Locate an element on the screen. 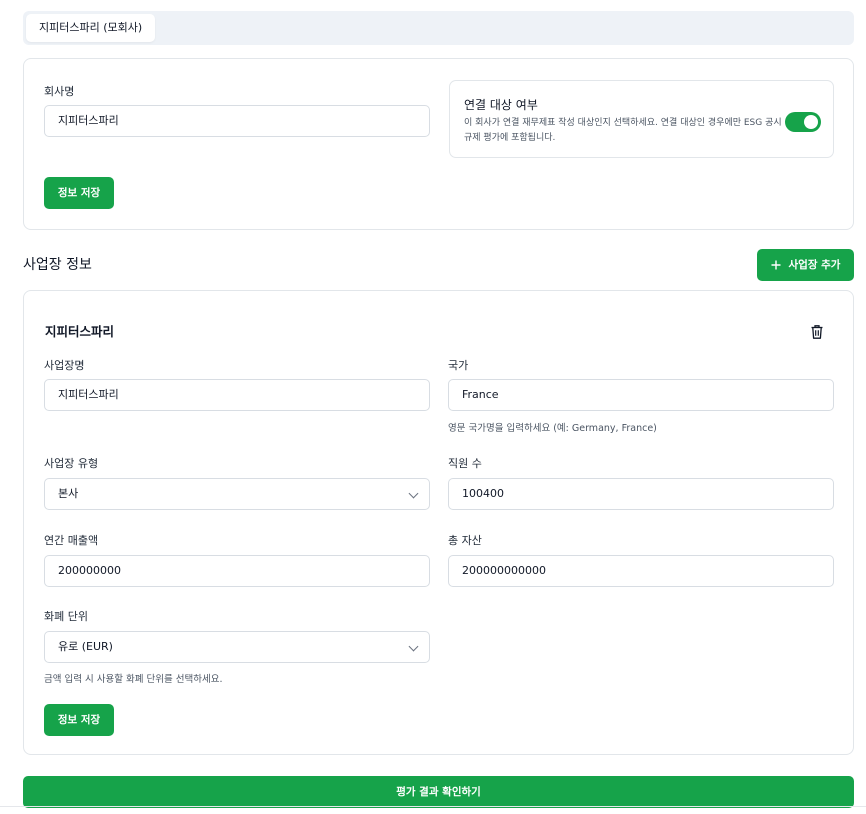 This screenshot has width=866, height=814. consolidation-toggle is located at coordinates (803, 122).